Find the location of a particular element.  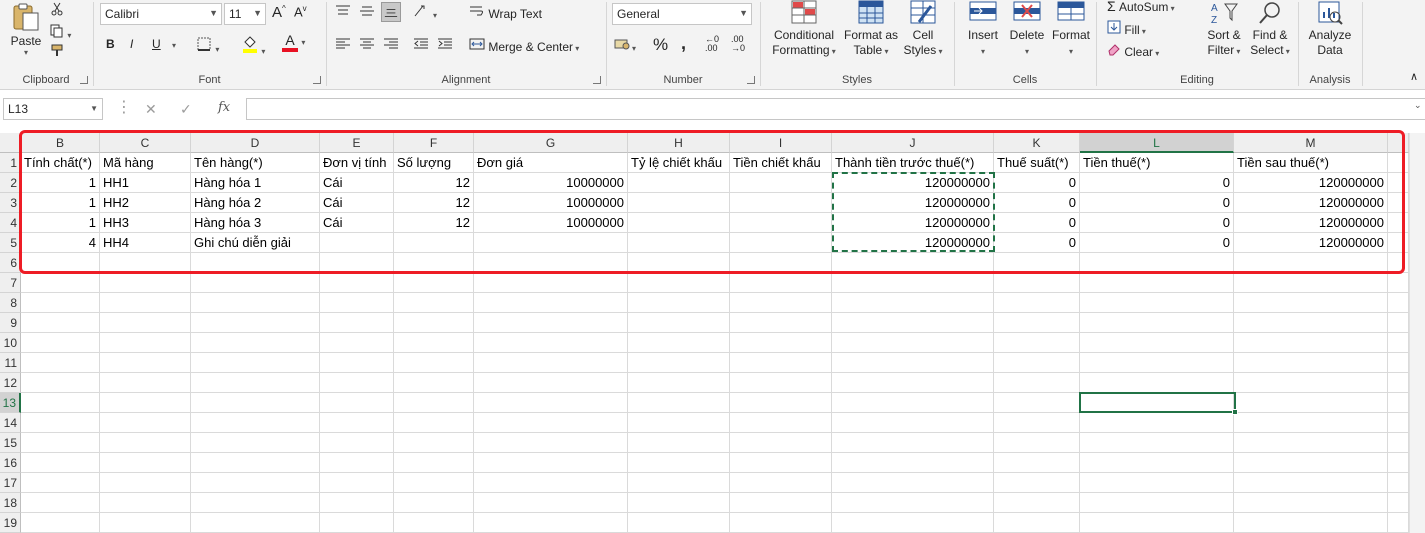

cell-n7 is located at coordinates (1398, 283).